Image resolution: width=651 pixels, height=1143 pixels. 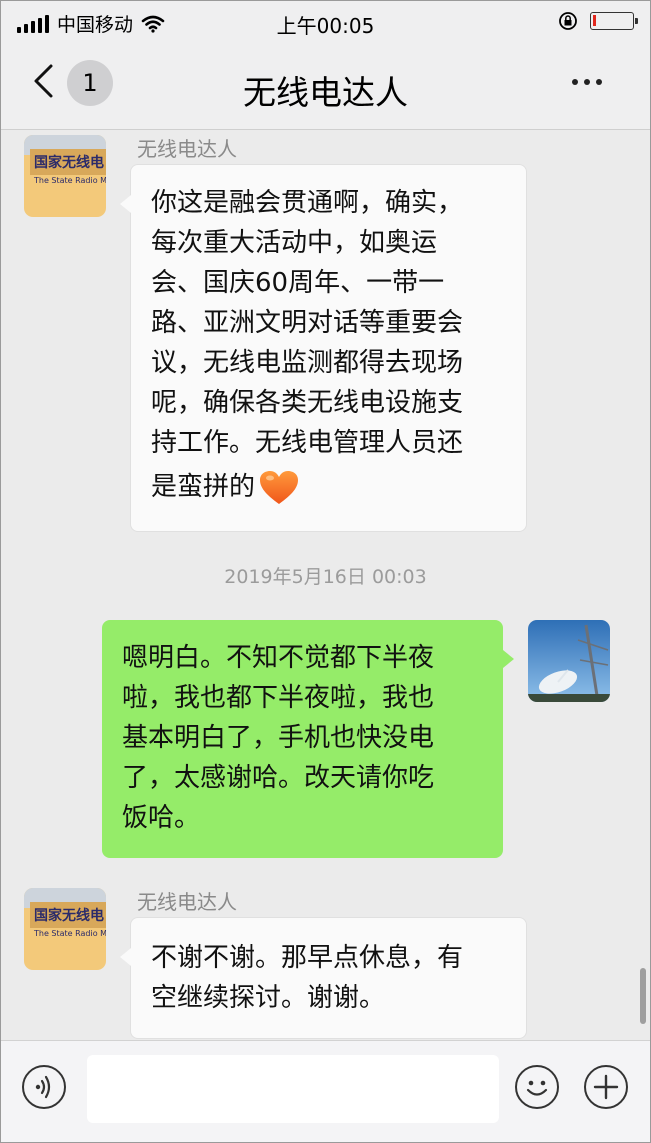 I want to click on message-line: 会、国庆60周年、一带一, so click(x=298, y=283).